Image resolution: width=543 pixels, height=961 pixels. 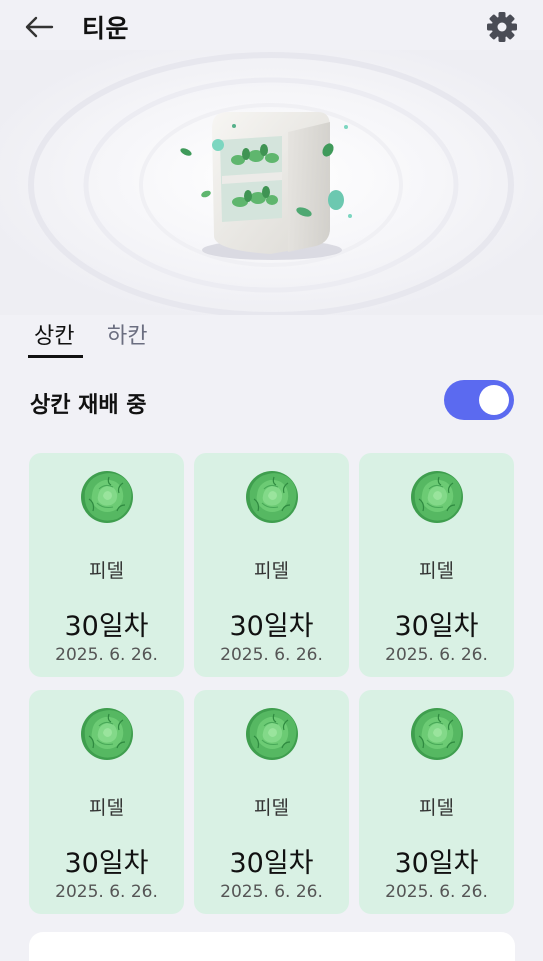 What do you see at coordinates (88, 405) in the screenshot?
I see `cultivation-status-label: 상칸 재배 중` at bounding box center [88, 405].